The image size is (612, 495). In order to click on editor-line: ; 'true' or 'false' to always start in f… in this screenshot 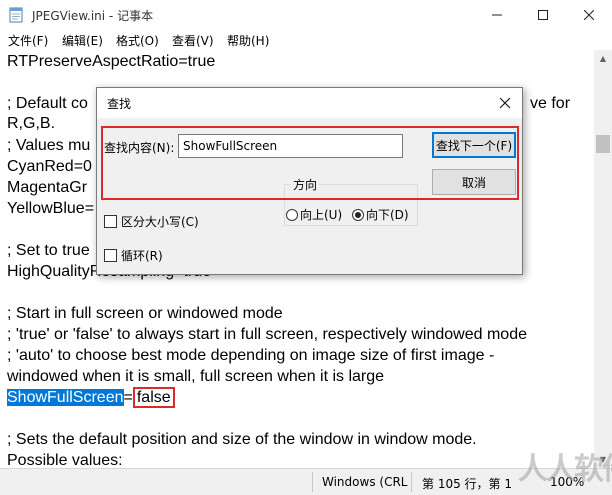, I will do `click(267, 334)`.